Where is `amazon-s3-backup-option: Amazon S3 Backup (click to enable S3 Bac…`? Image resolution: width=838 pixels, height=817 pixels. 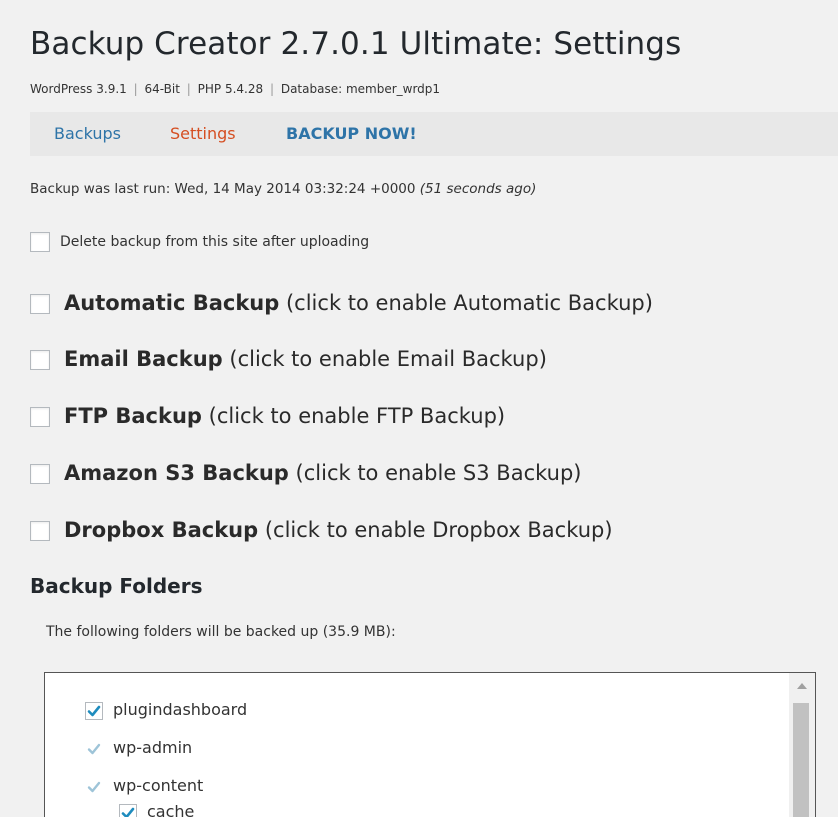
amazon-s3-backup-option: Amazon S3 Backup (click to enable S3 Bac… is located at coordinates (305, 473).